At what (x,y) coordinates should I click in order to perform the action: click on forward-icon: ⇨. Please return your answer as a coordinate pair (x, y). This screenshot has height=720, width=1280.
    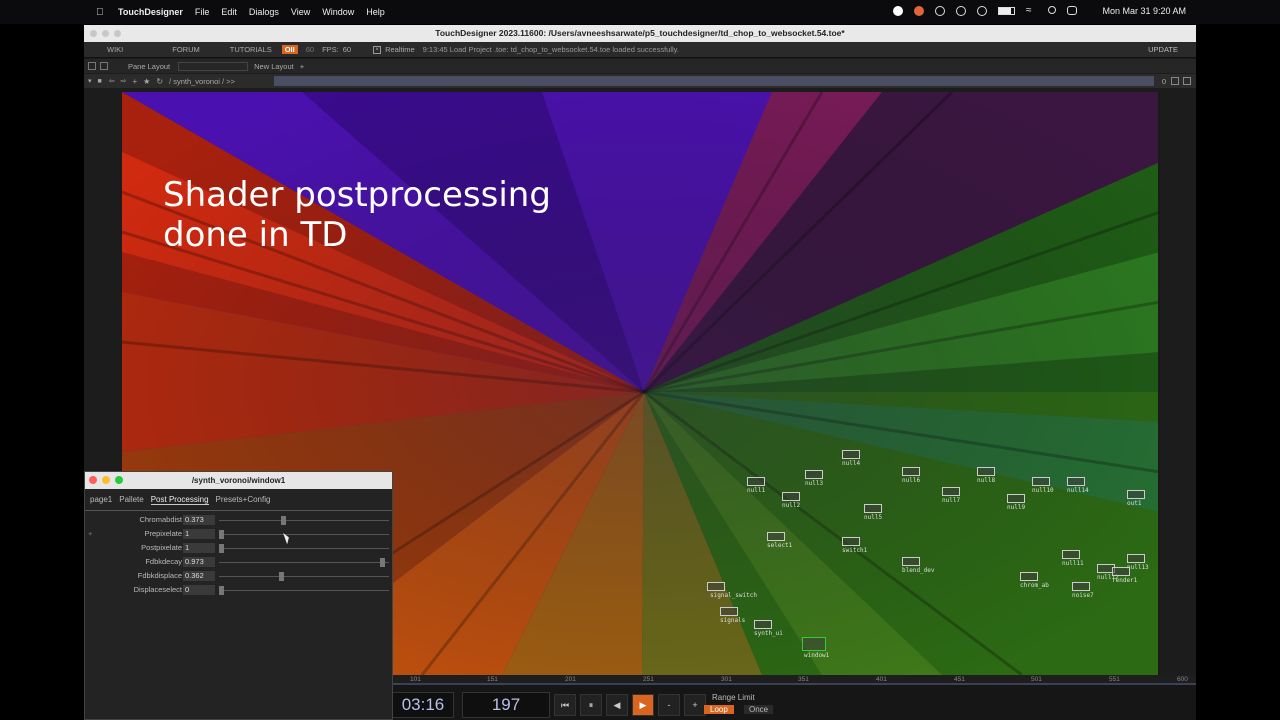
    Looking at the image, I should click on (124, 81).